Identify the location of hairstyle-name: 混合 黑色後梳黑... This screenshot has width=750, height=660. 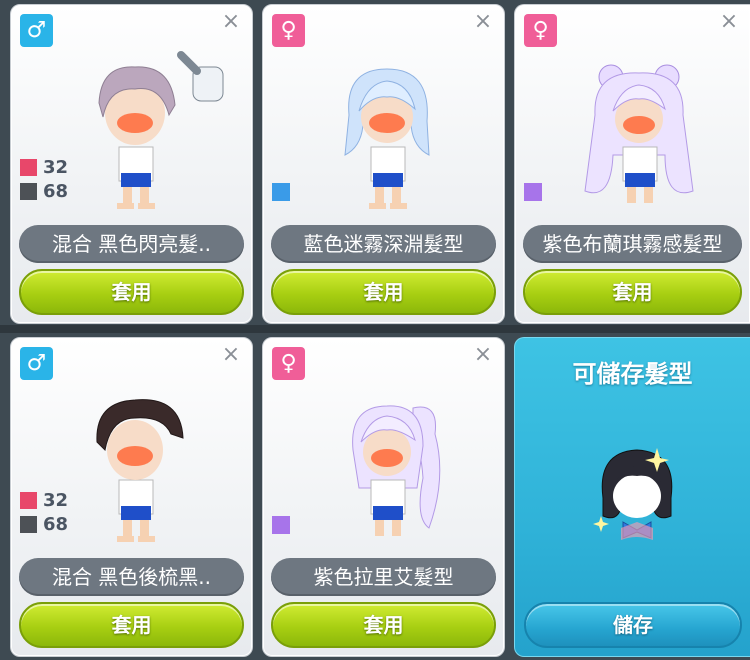
(131, 577).